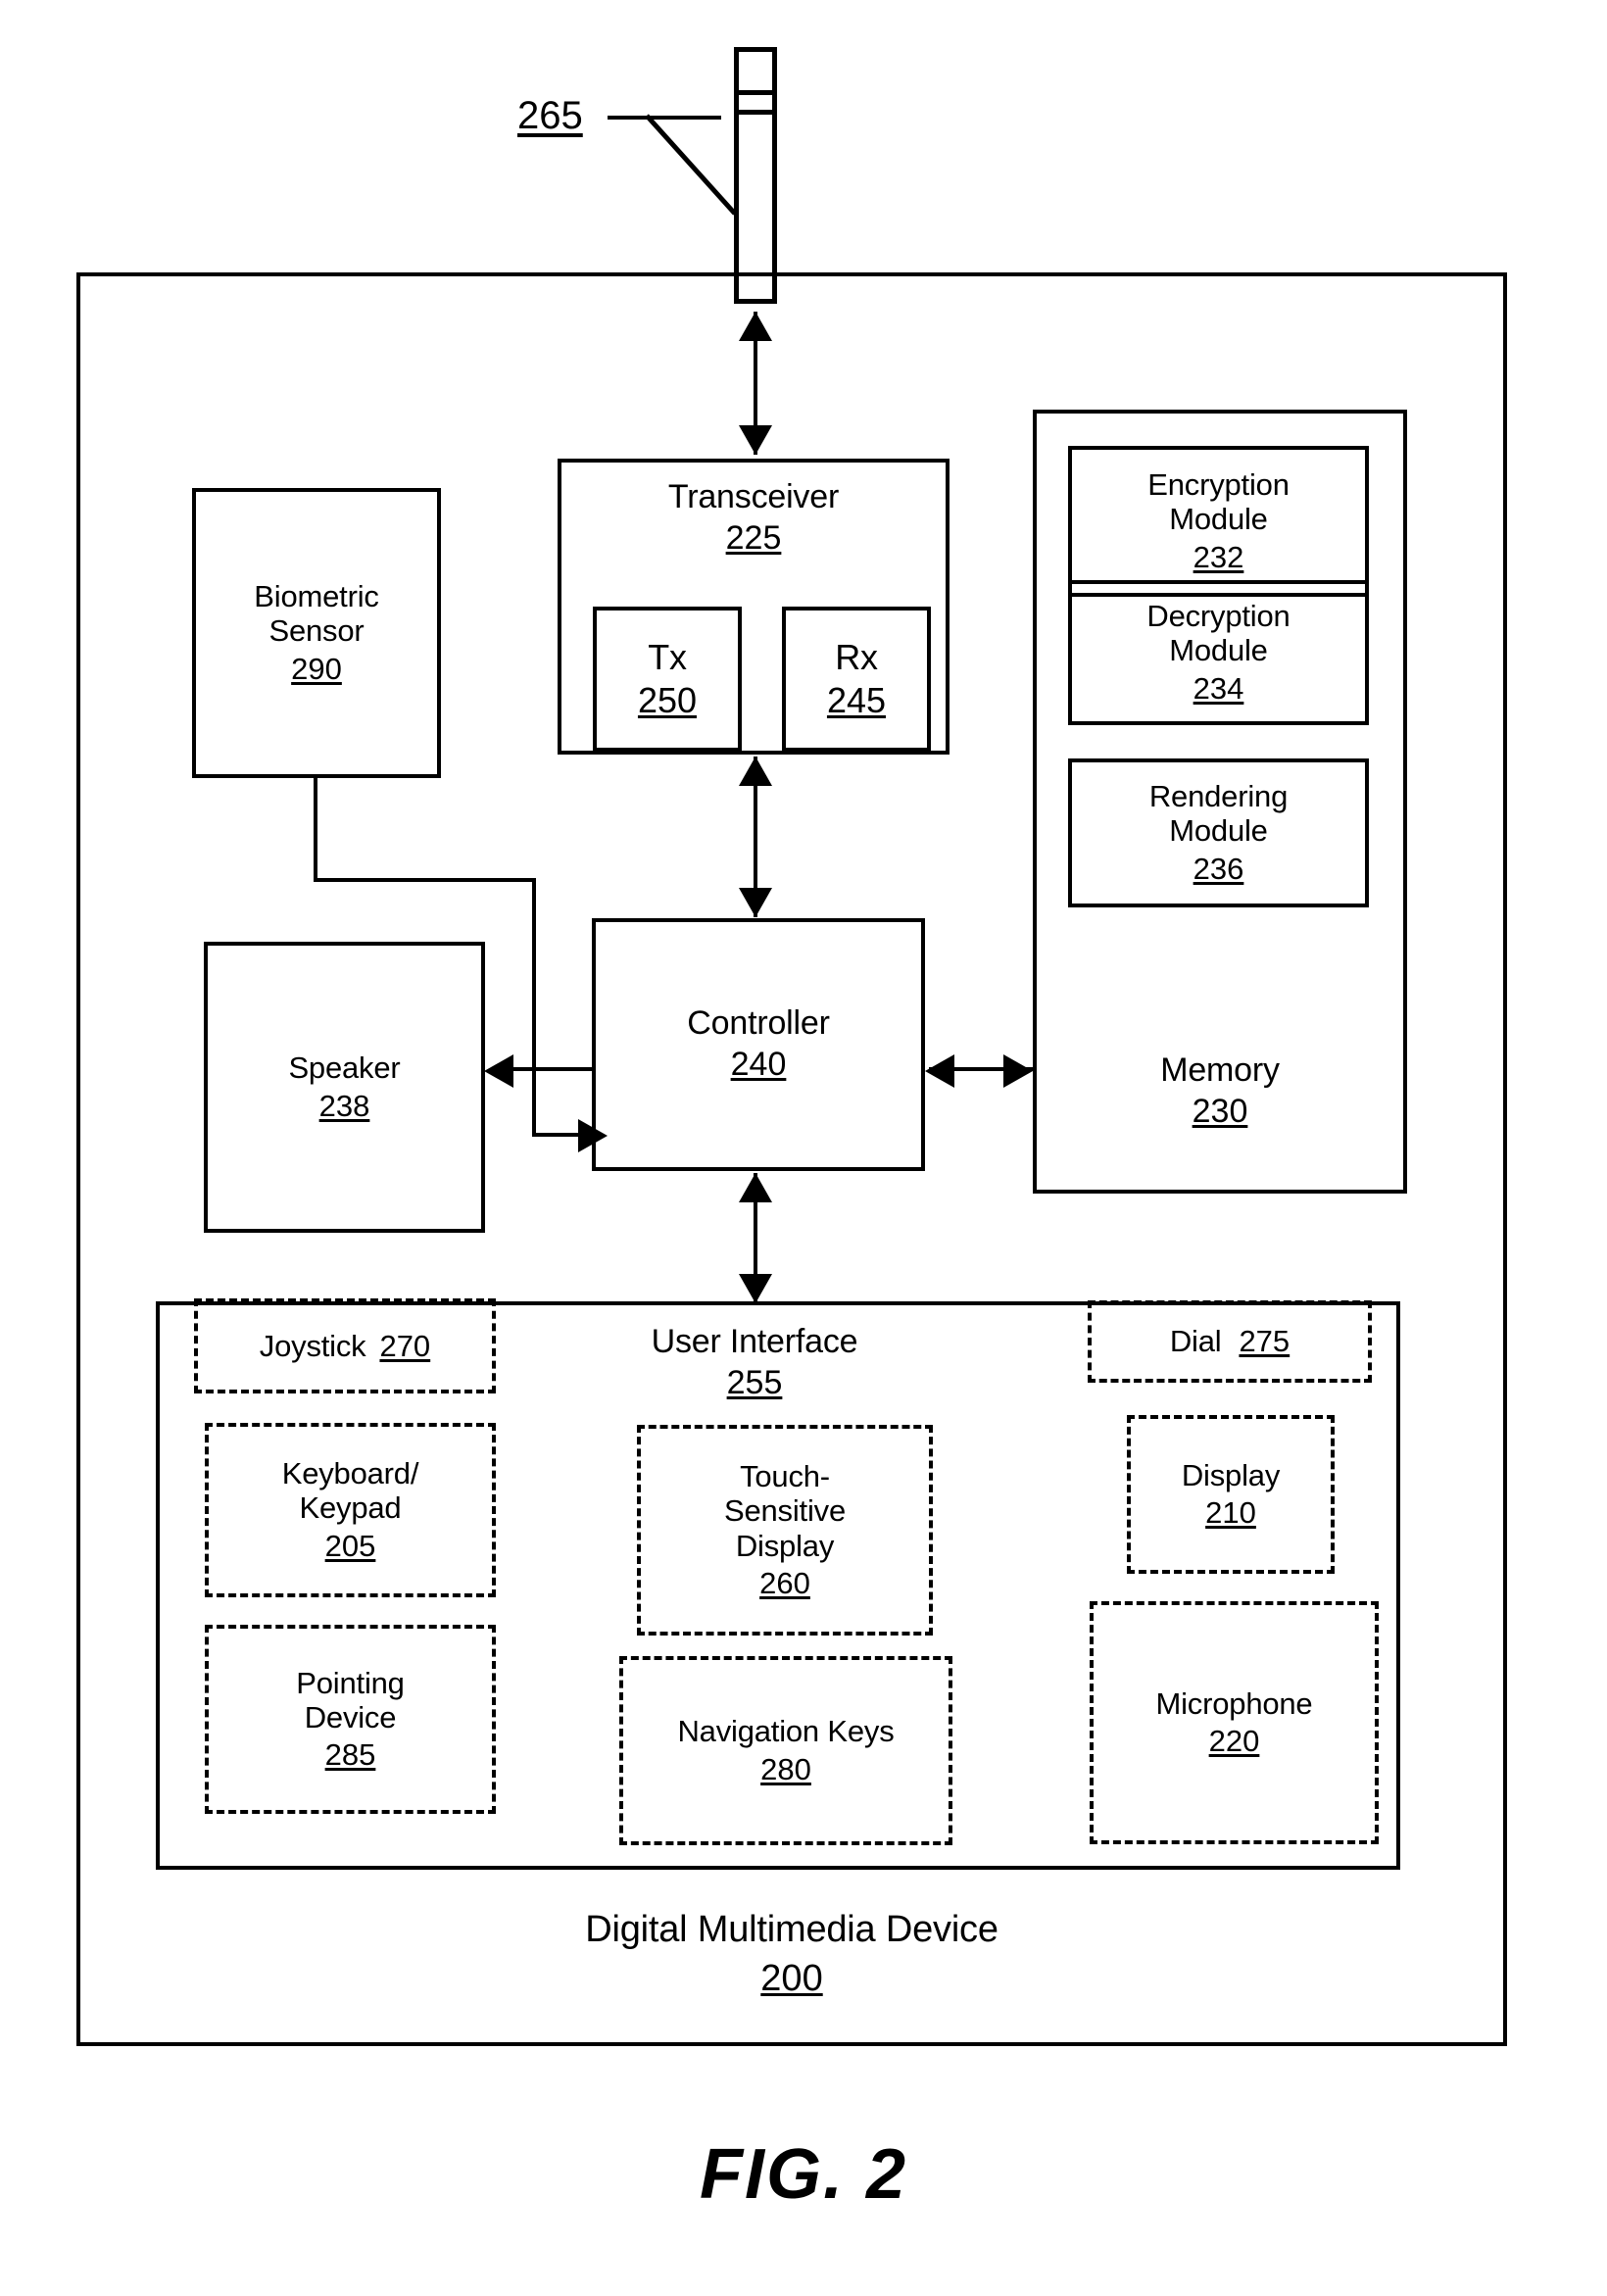  What do you see at coordinates (754, 1382) in the screenshot?
I see `user-interface-number: 255` at bounding box center [754, 1382].